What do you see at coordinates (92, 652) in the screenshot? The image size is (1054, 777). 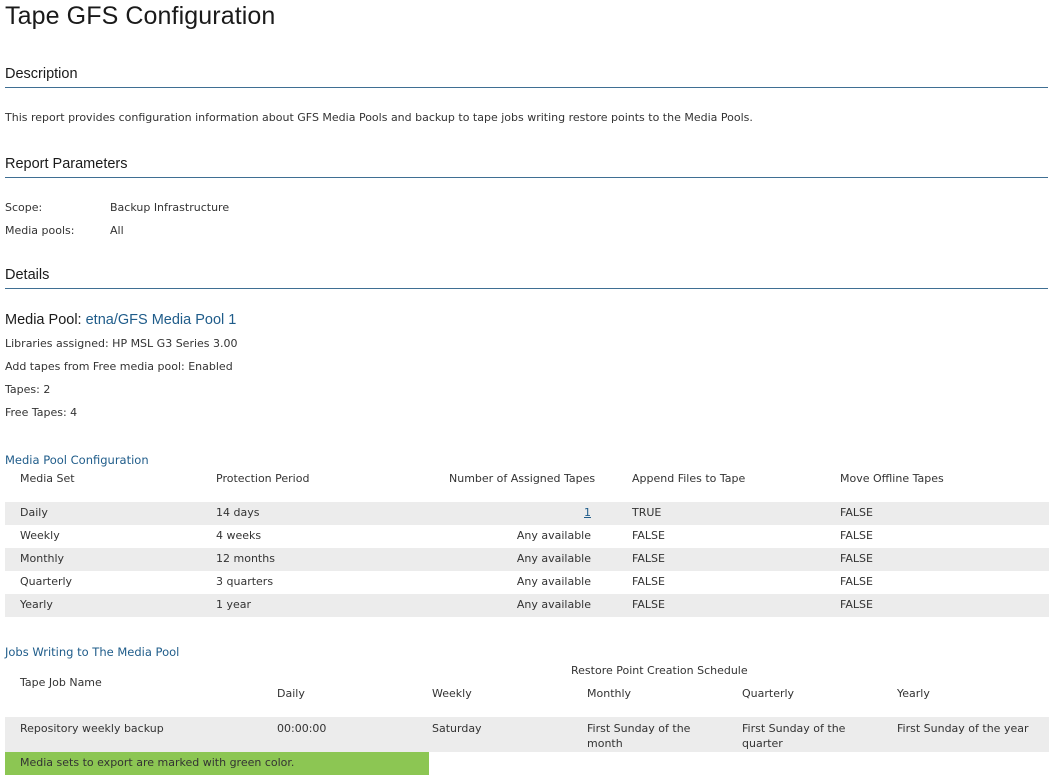 I see `jobs-heading: Jobs Writing to The Media Pool` at bounding box center [92, 652].